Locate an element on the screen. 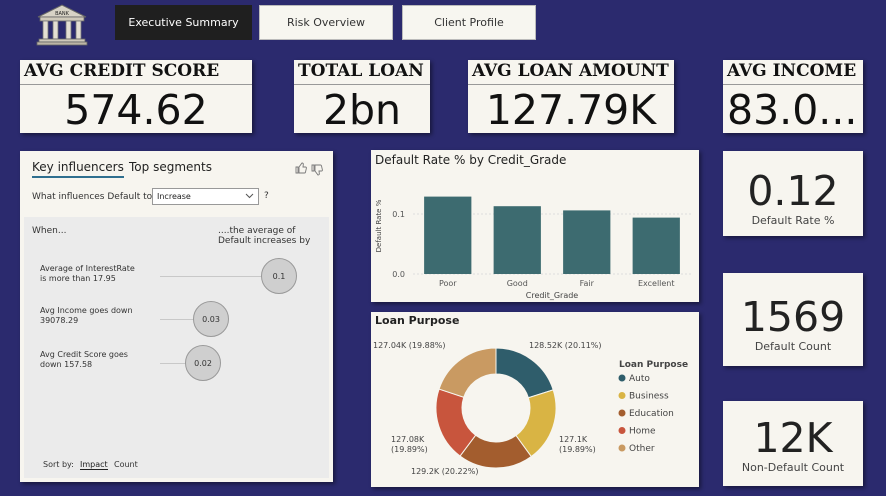 Image resolution: width=886 pixels, height=496 pixels. x-tick-label: Fair is located at coordinates (587, 283).